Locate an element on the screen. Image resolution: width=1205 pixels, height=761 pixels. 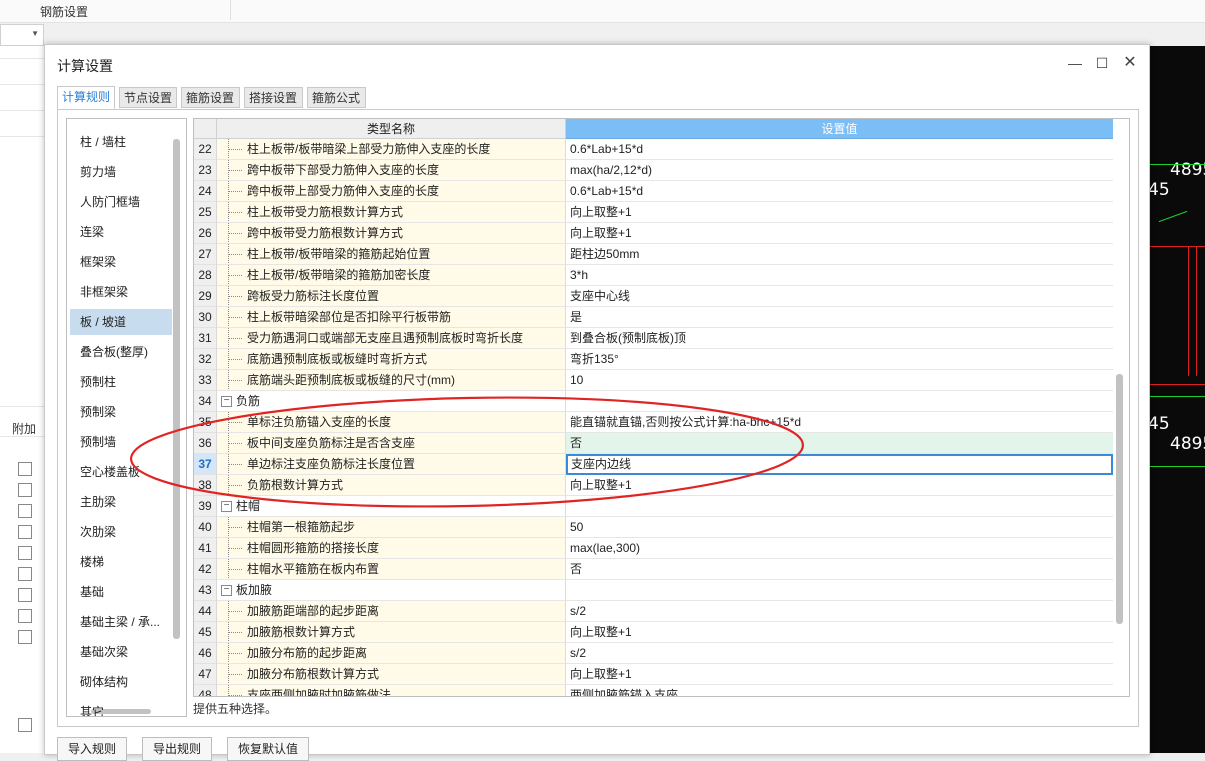
category-item: 预制柱 is located at coordinates (121, 382).